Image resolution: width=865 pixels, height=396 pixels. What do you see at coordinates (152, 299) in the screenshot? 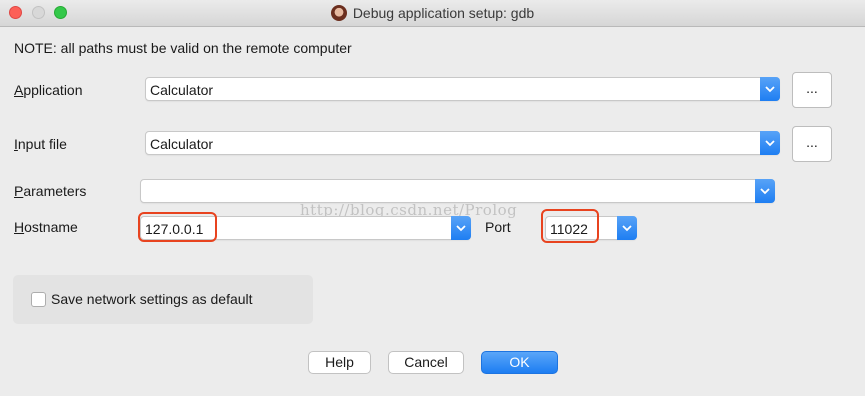
I see `save-settings-label: Save network settings as default` at bounding box center [152, 299].